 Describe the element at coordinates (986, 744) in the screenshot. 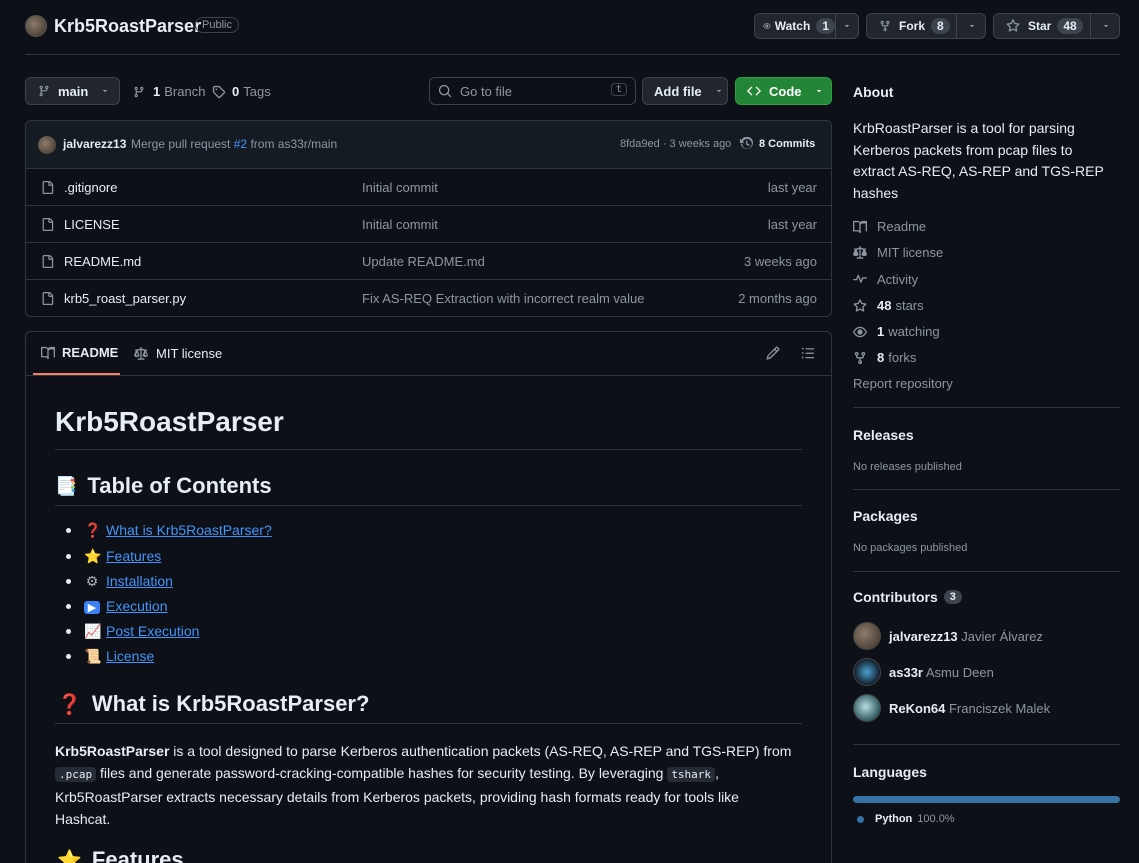

I see `sidebar-divider` at that location.